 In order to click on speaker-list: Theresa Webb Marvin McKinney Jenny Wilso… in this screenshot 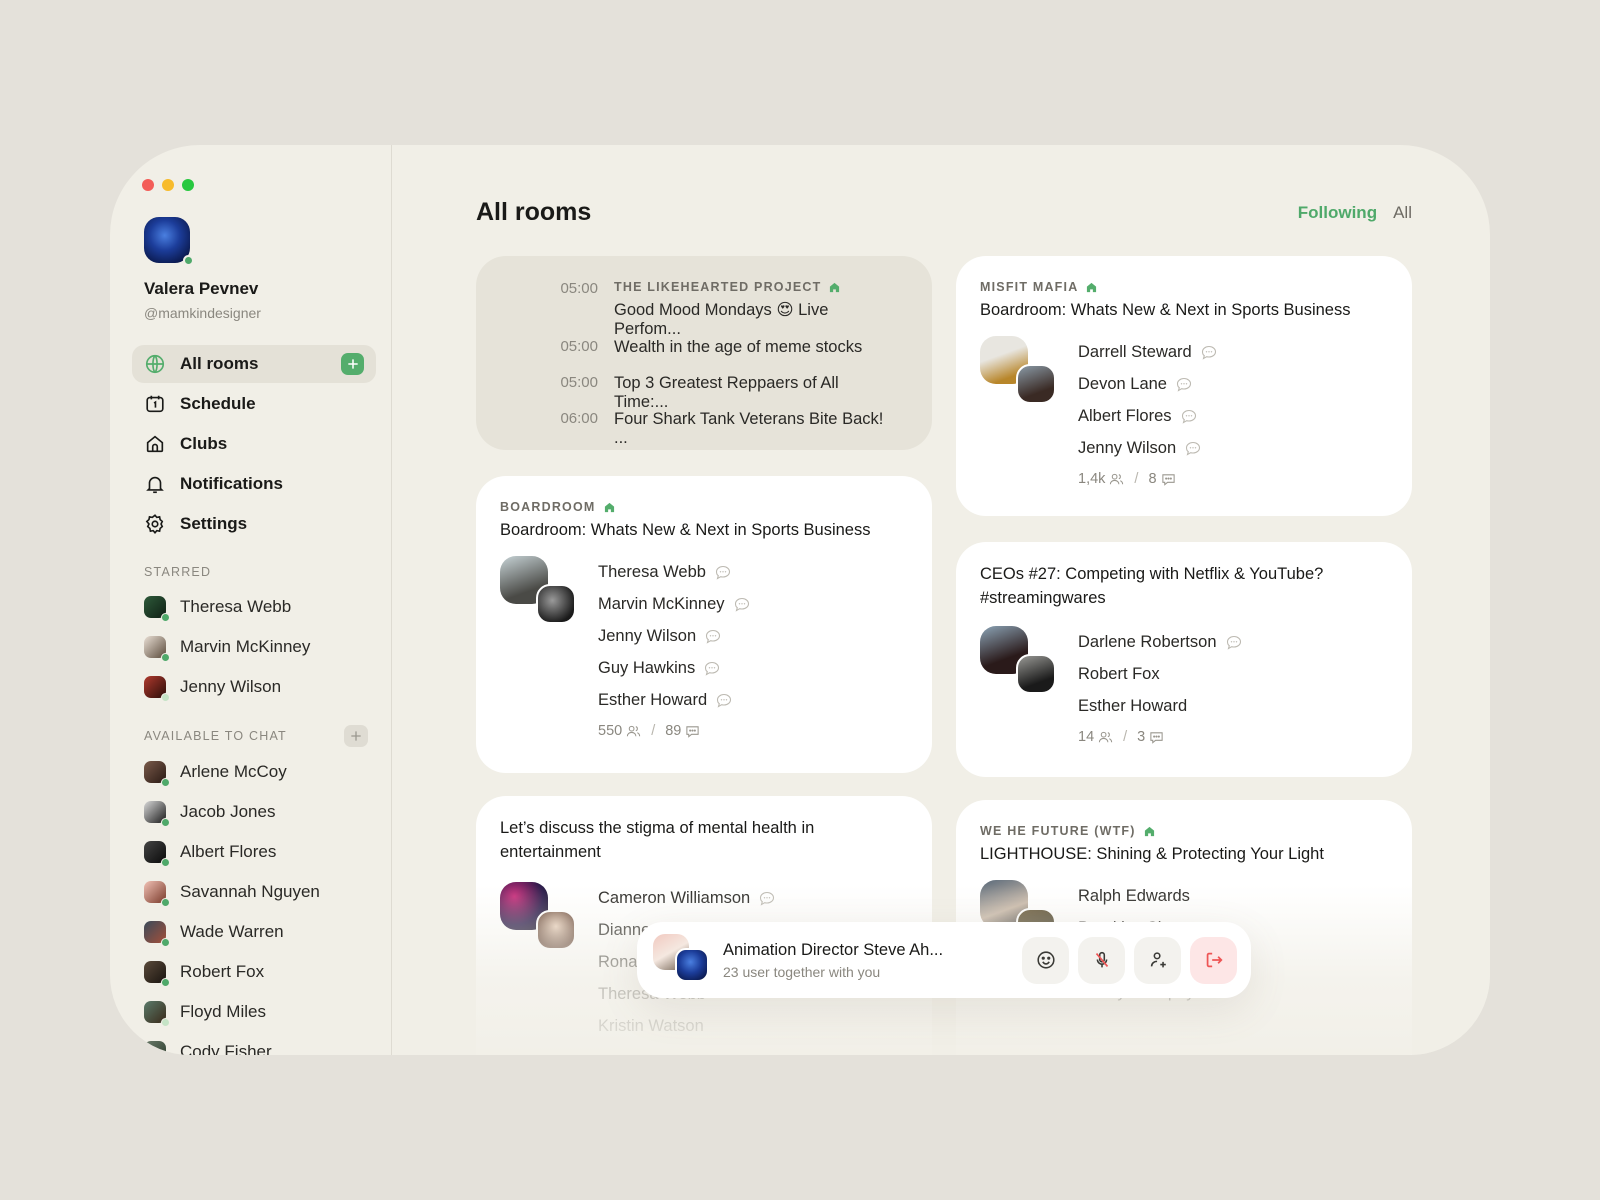, I will do `click(753, 651)`.